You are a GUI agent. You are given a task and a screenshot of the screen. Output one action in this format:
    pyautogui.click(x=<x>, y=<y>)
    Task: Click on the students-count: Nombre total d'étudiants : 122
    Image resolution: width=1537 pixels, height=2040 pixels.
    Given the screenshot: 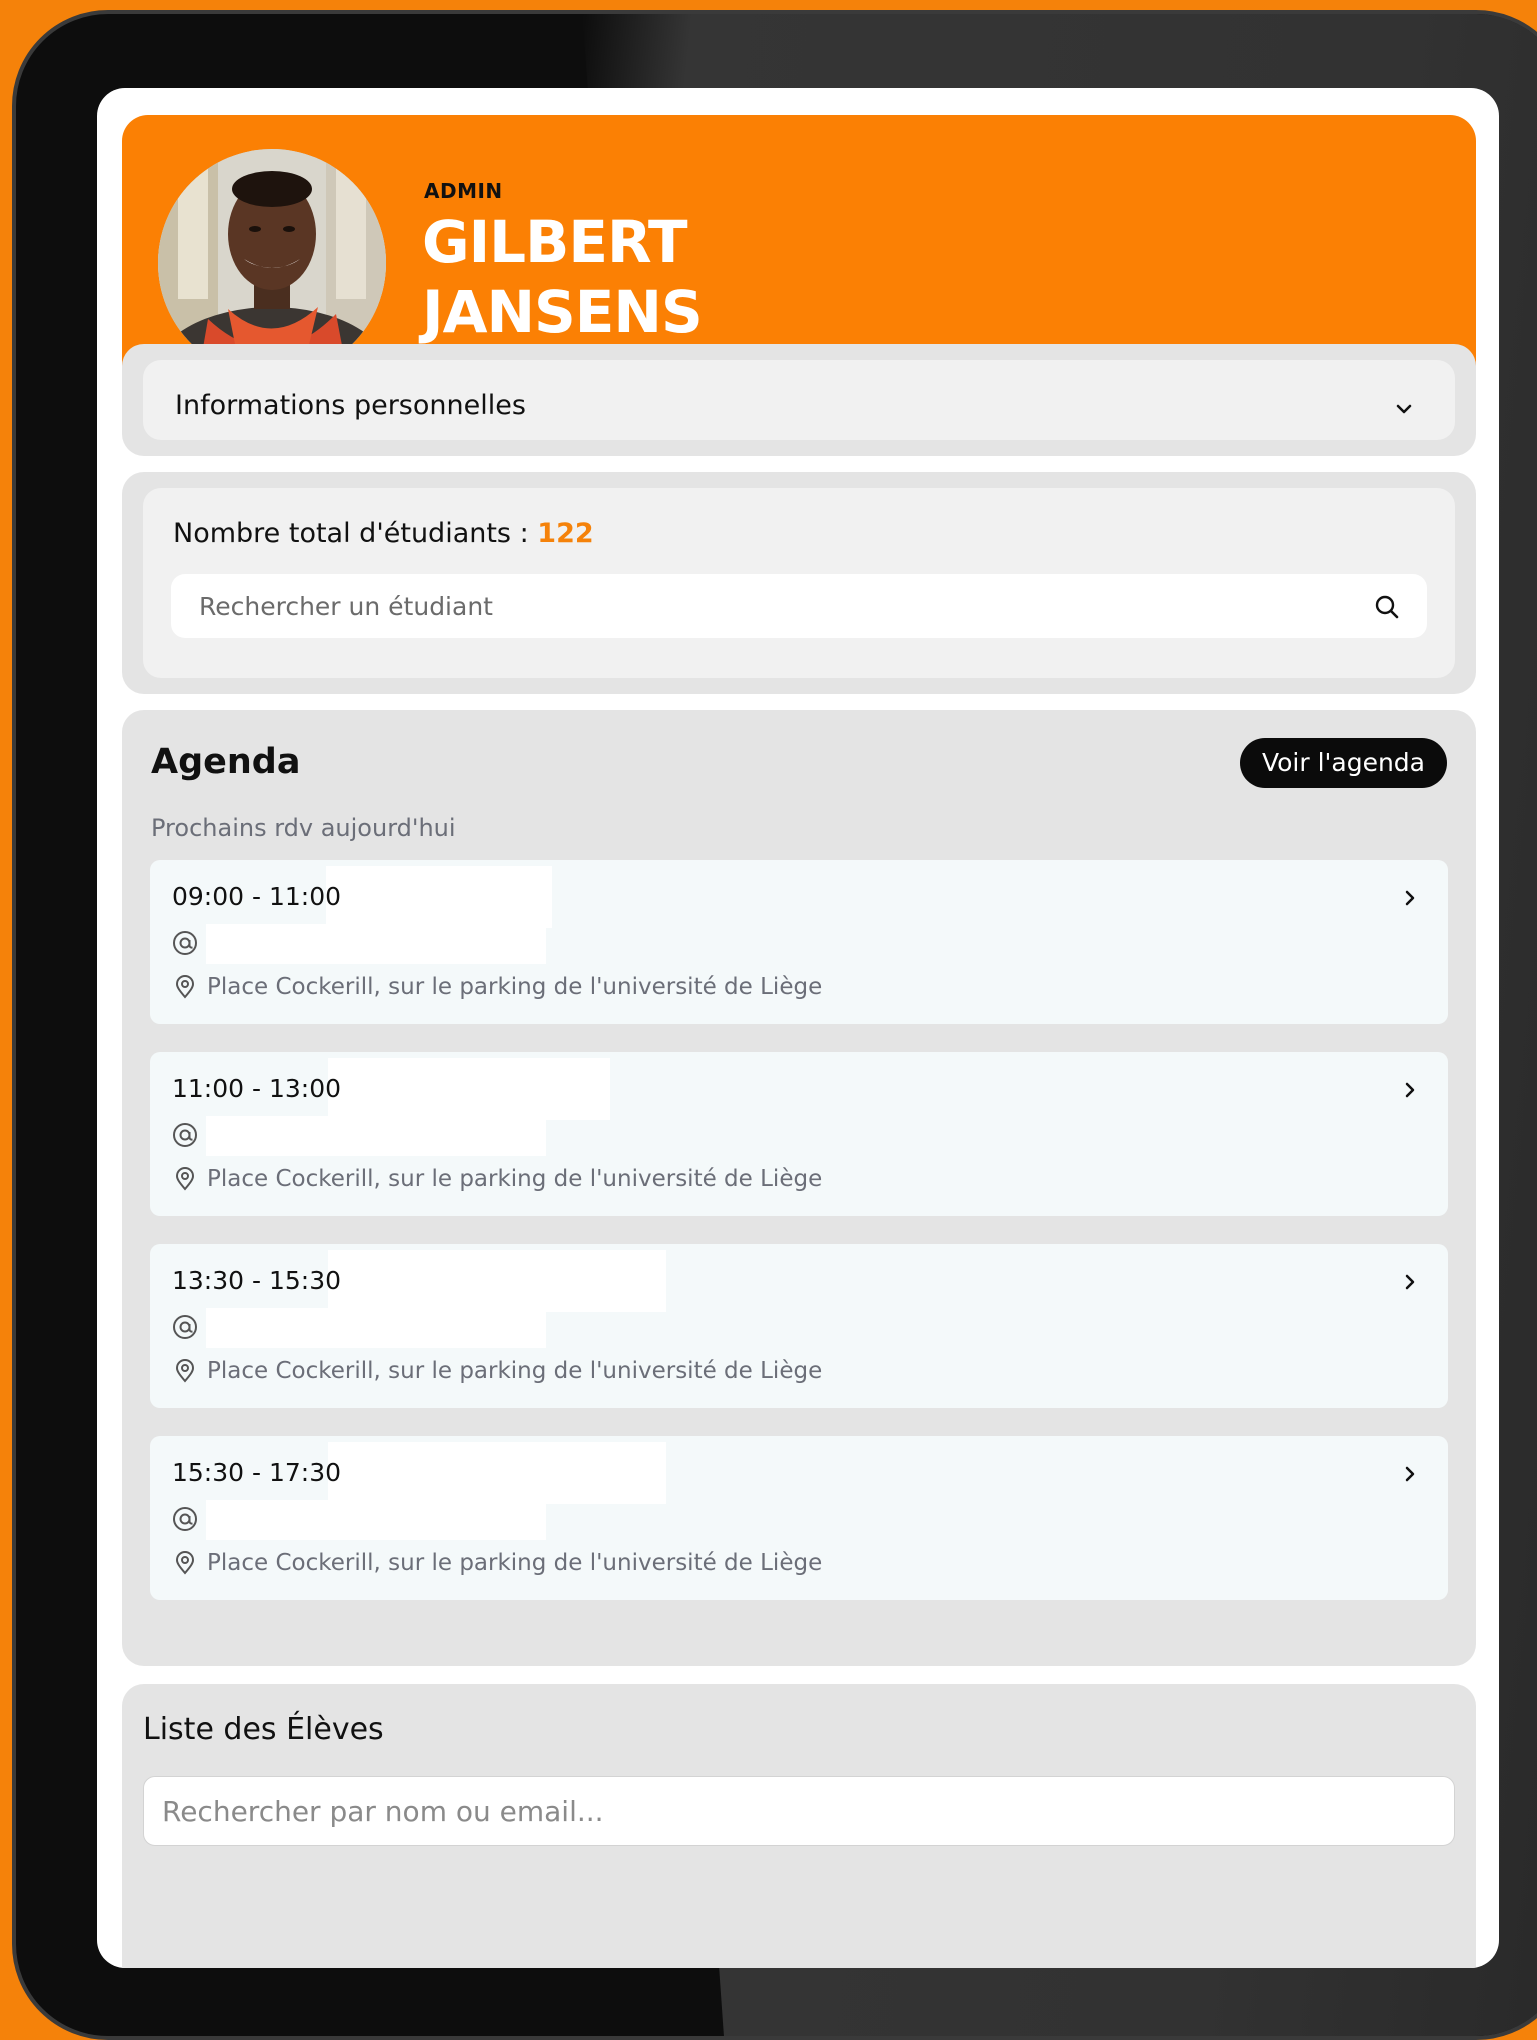 What is the action you would take?
    pyautogui.click(x=383, y=533)
    